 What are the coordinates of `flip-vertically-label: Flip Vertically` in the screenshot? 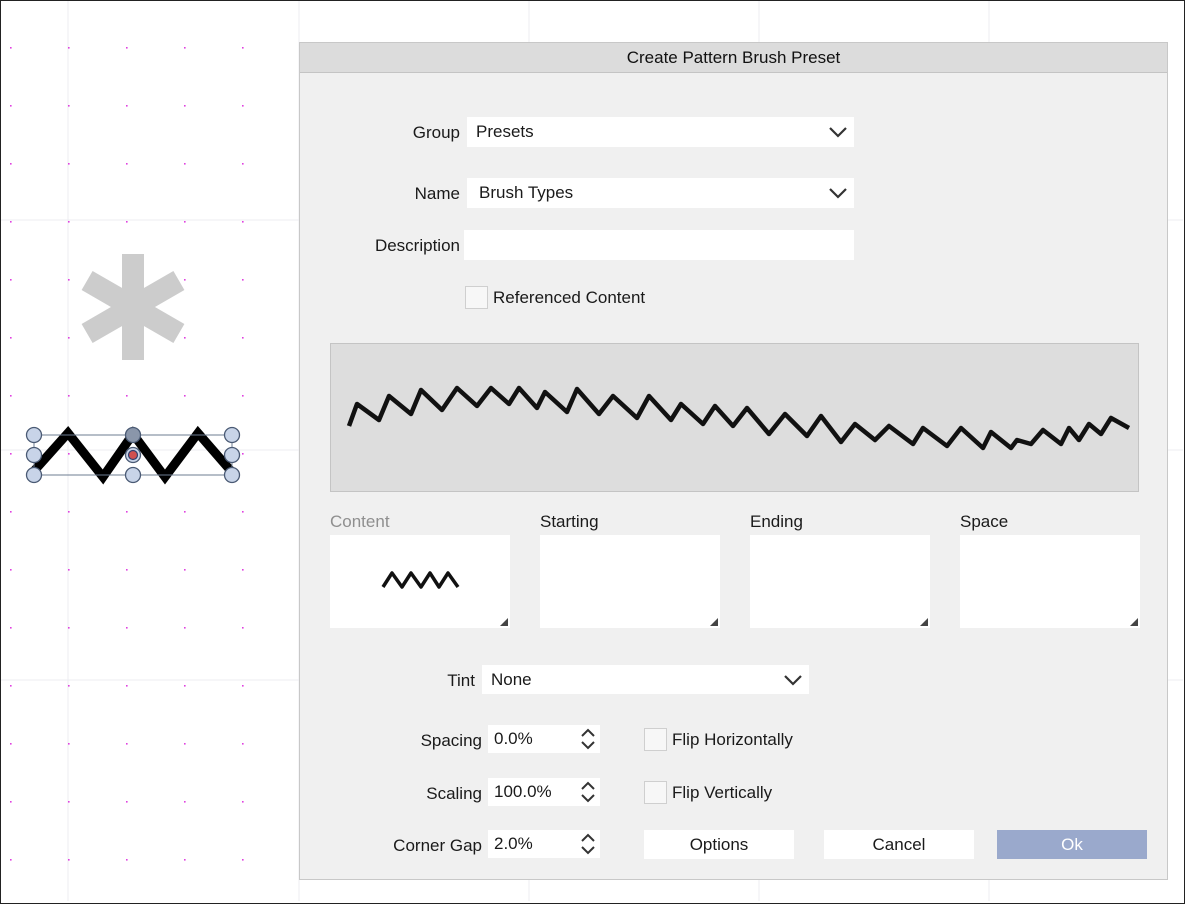 It's located at (722, 792).